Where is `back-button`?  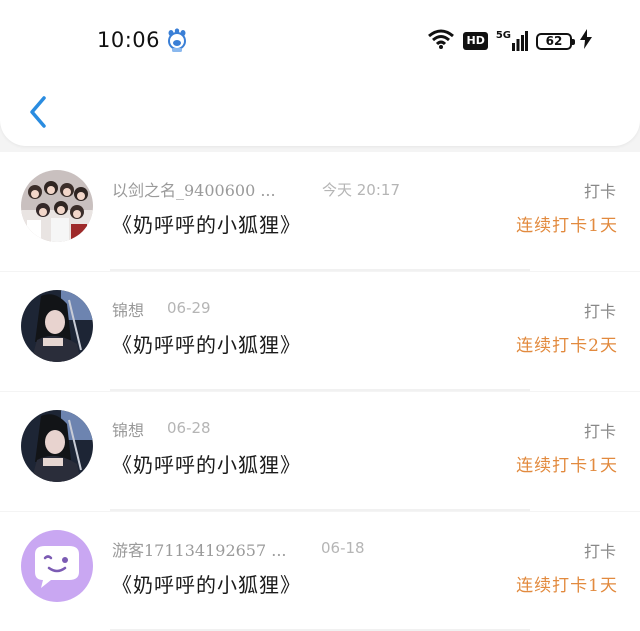
back-button is located at coordinates (38, 112).